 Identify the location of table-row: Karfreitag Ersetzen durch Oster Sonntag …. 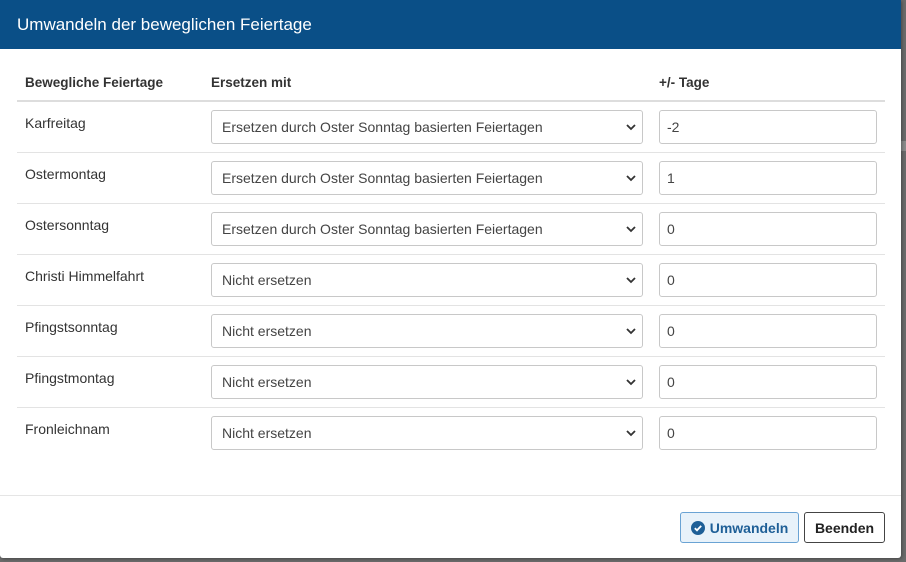
(451, 127).